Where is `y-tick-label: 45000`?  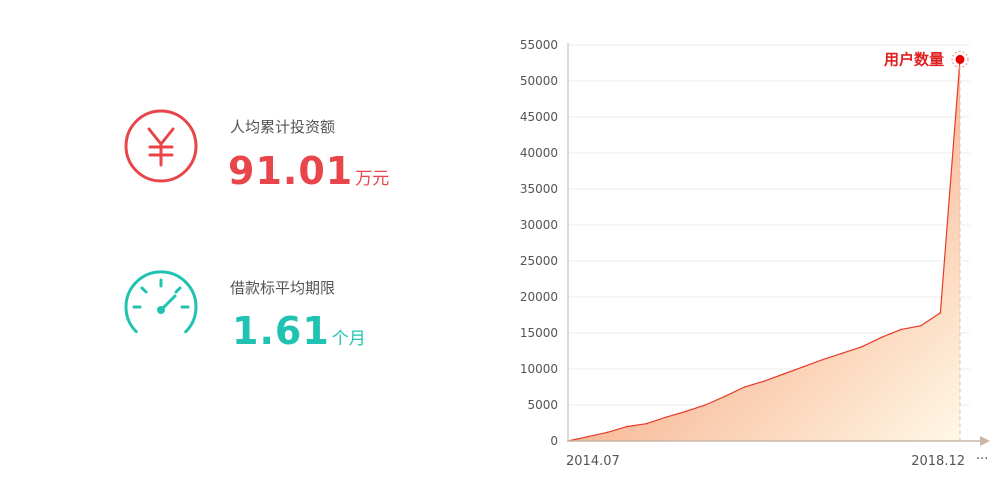 y-tick-label: 45000 is located at coordinates (539, 117).